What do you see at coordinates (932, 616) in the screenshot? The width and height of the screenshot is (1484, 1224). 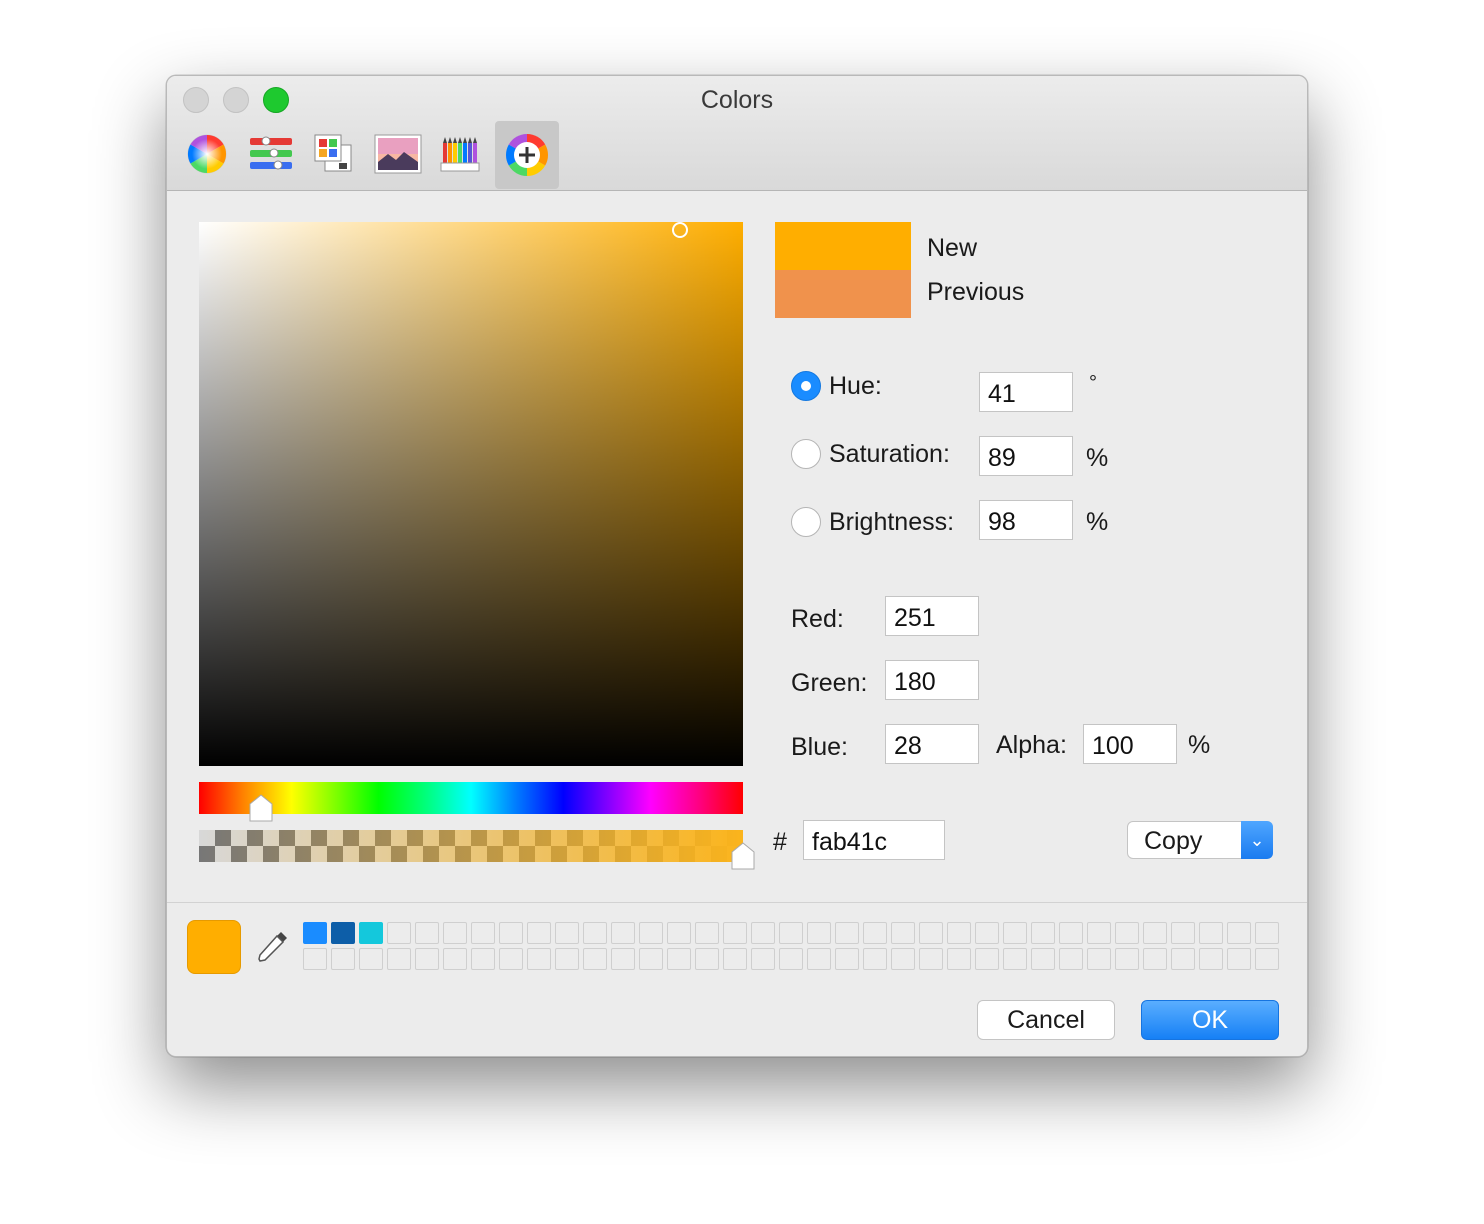 I see `red-field: 251` at bounding box center [932, 616].